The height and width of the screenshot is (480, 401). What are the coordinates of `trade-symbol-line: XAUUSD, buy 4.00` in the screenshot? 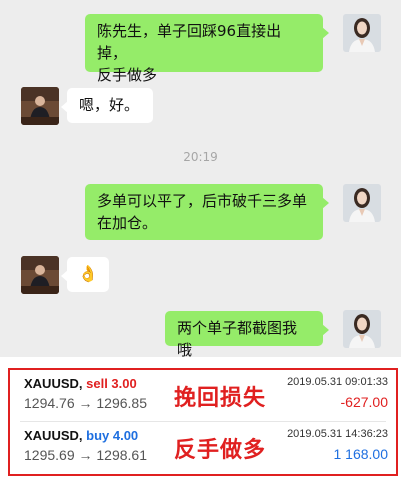 It's located at (81, 435).